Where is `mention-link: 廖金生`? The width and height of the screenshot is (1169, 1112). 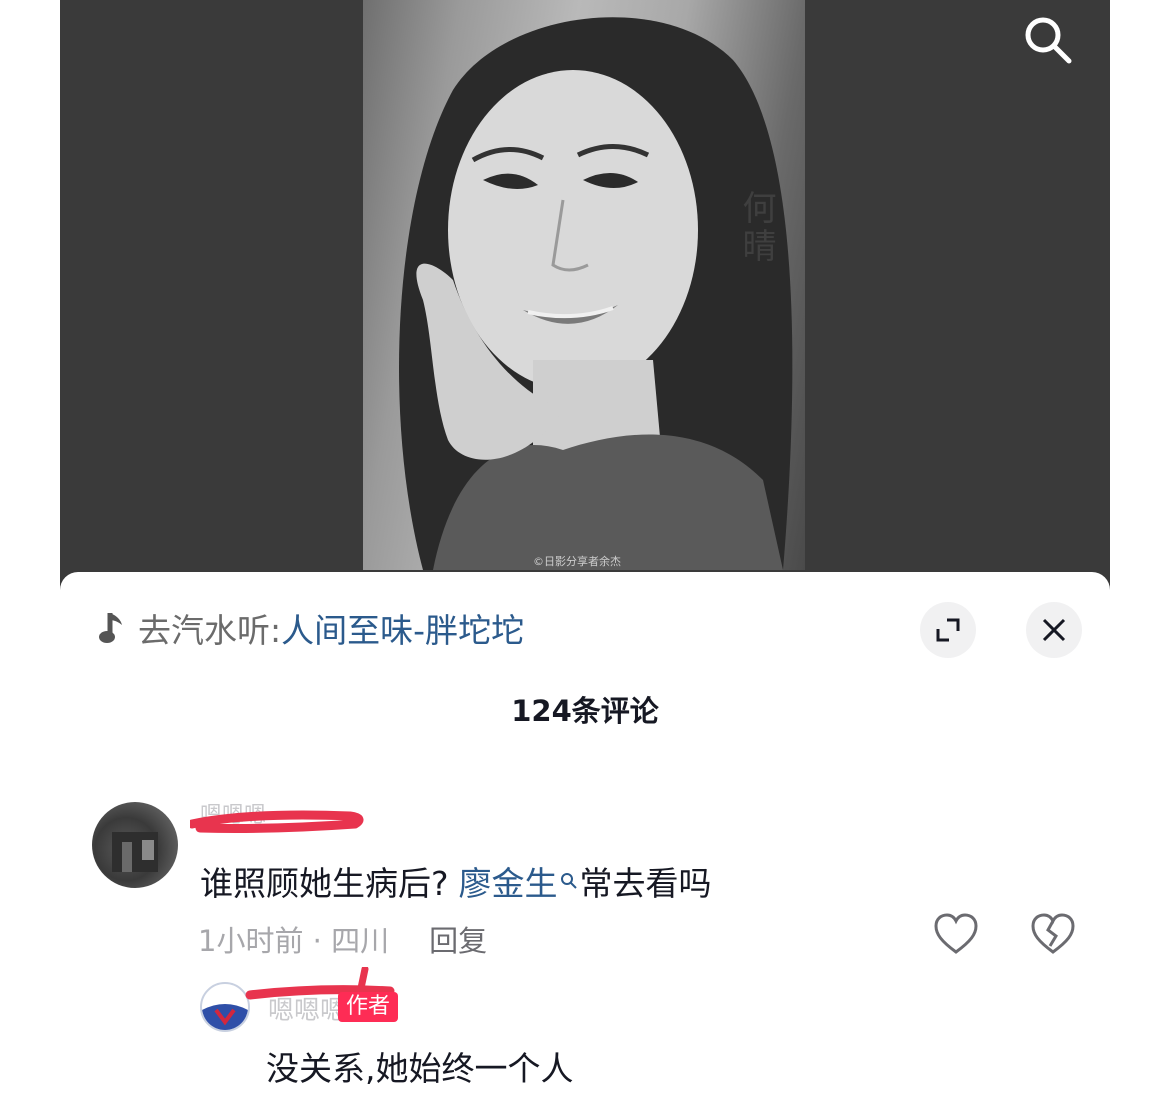 mention-link: 廖金生 is located at coordinates (508, 881).